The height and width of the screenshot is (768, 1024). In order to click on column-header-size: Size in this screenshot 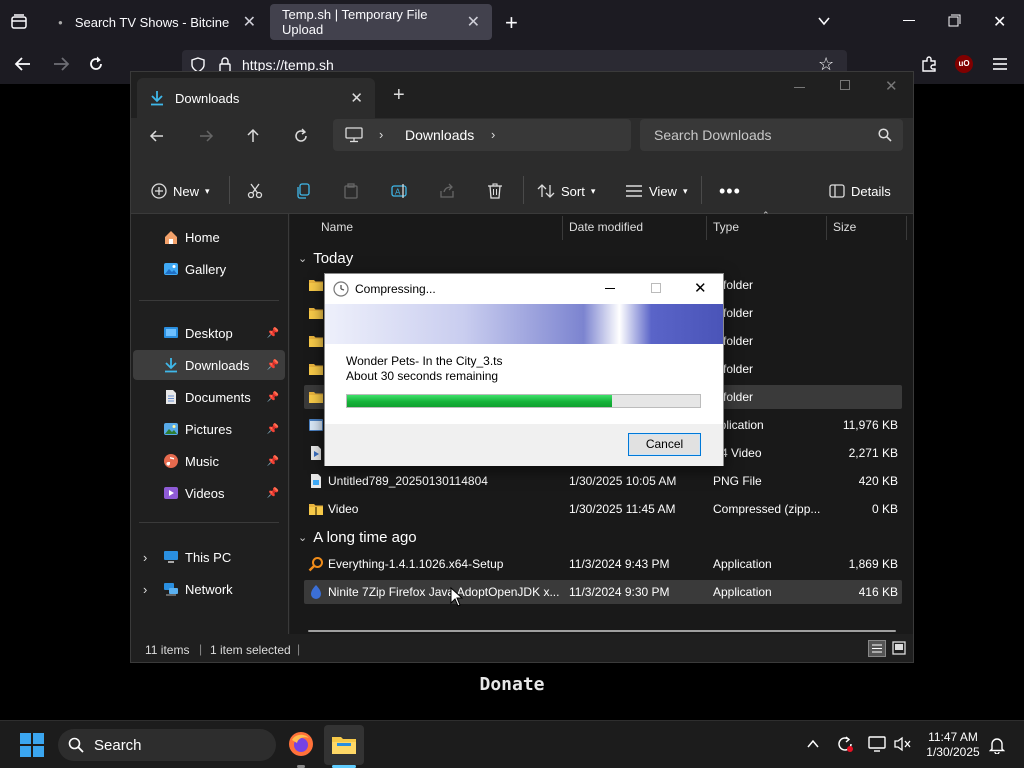, I will do `click(844, 228)`.